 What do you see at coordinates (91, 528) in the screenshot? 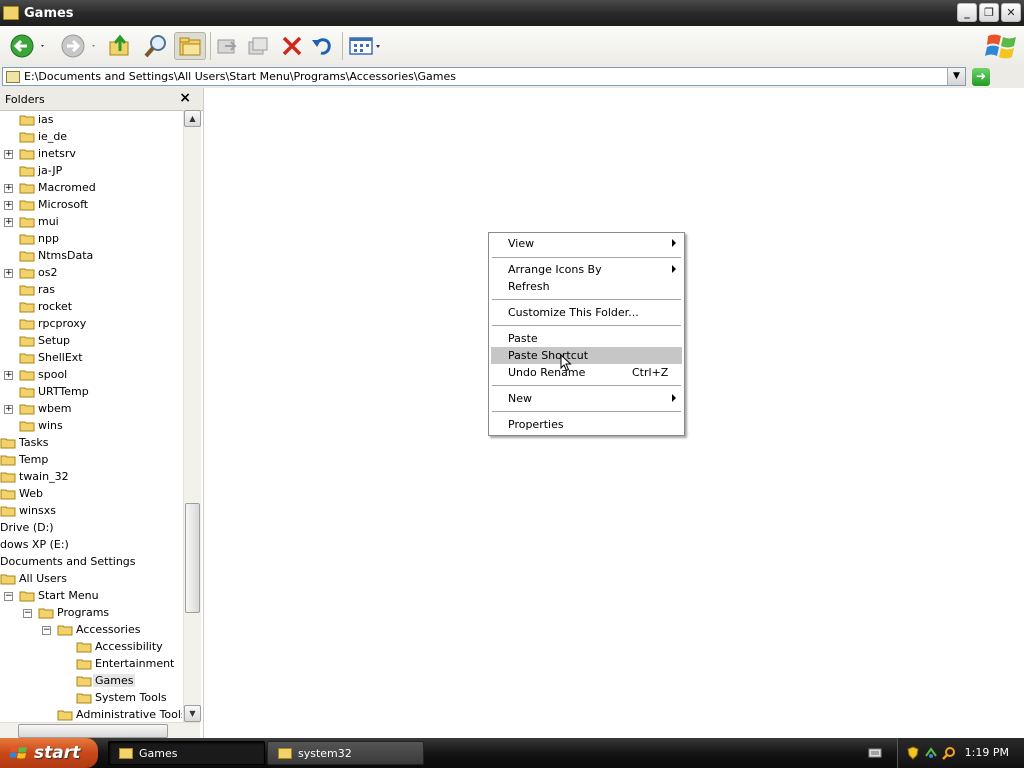
I see `tree-item: Drive (D:)` at bounding box center [91, 528].